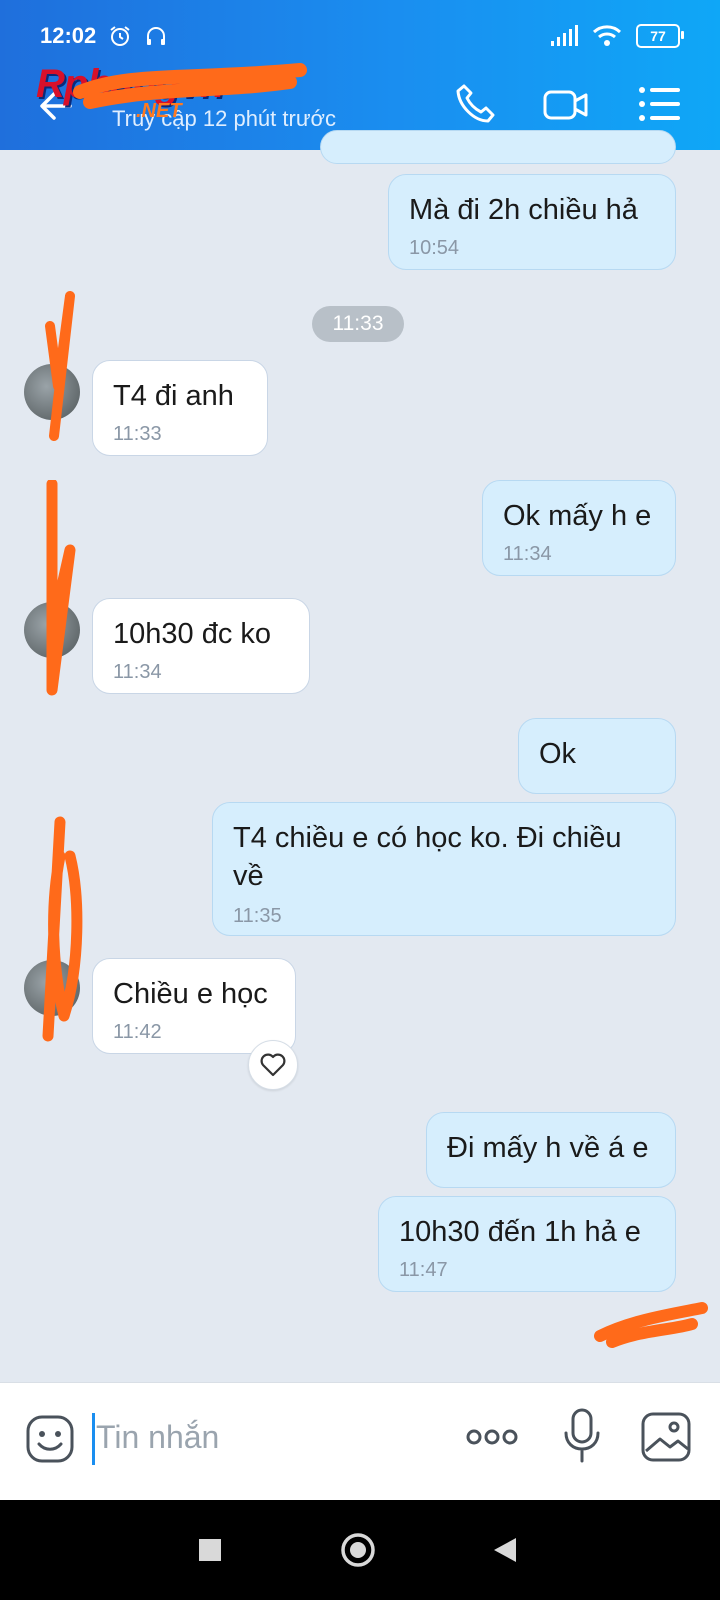 This screenshot has height=1600, width=720. What do you see at coordinates (50, 1439) in the screenshot?
I see `emoji-icon` at bounding box center [50, 1439].